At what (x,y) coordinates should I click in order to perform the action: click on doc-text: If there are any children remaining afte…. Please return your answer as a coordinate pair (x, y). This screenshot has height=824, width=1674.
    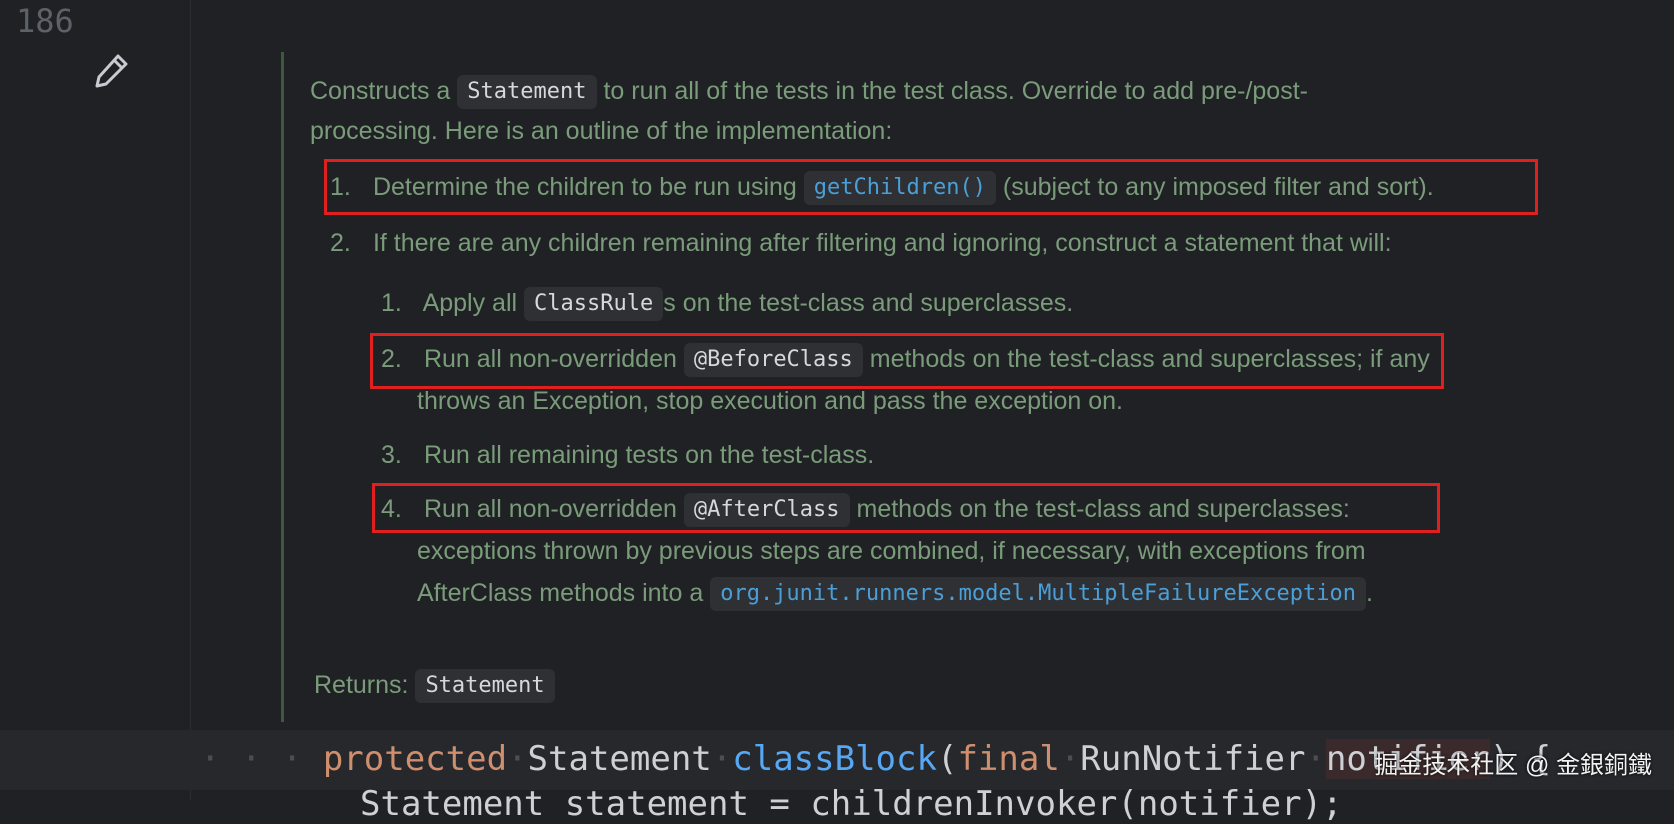
    Looking at the image, I should click on (882, 243).